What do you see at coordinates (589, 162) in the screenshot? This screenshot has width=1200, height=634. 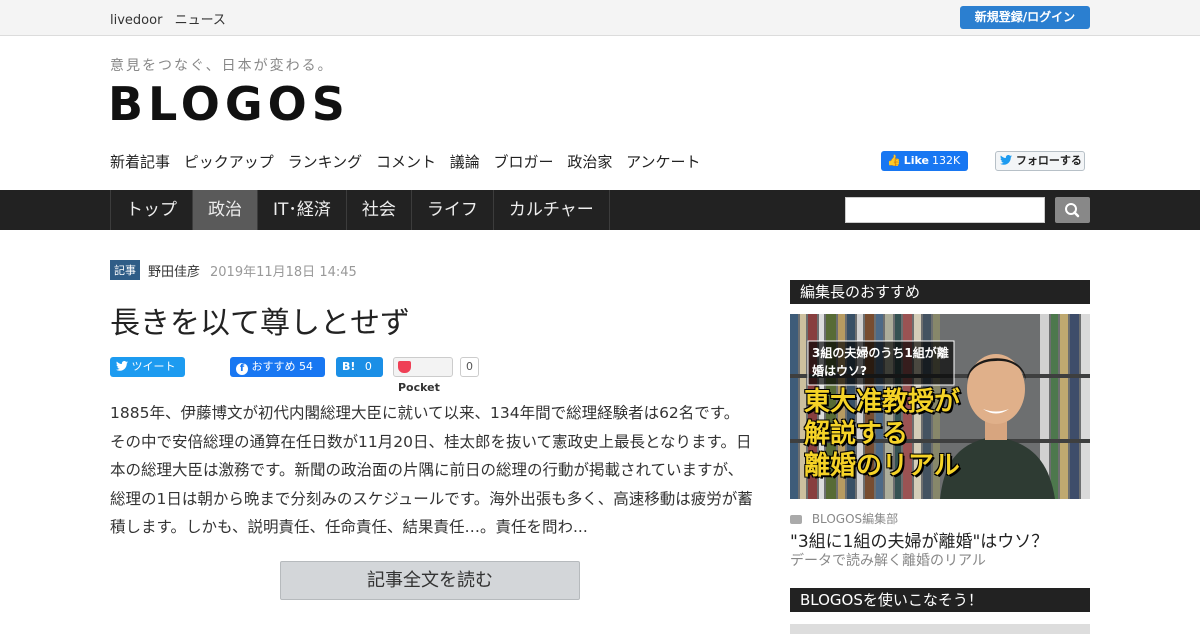 I see `subnav-item-politician: 政治家` at bounding box center [589, 162].